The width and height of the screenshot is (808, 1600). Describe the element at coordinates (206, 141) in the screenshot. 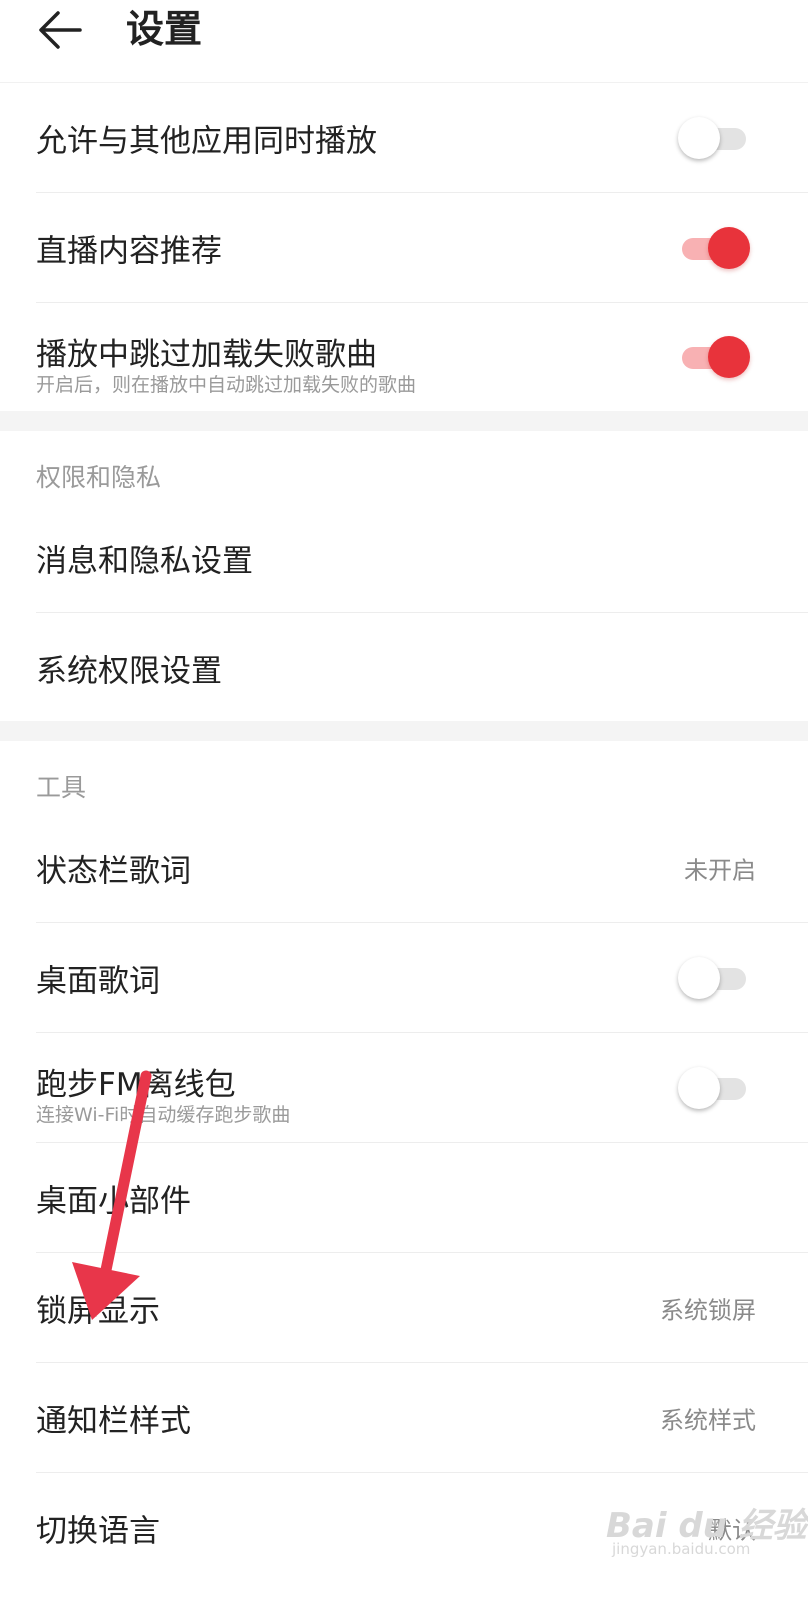

I see `setting-label: 允许与其他应用同时播放` at that location.